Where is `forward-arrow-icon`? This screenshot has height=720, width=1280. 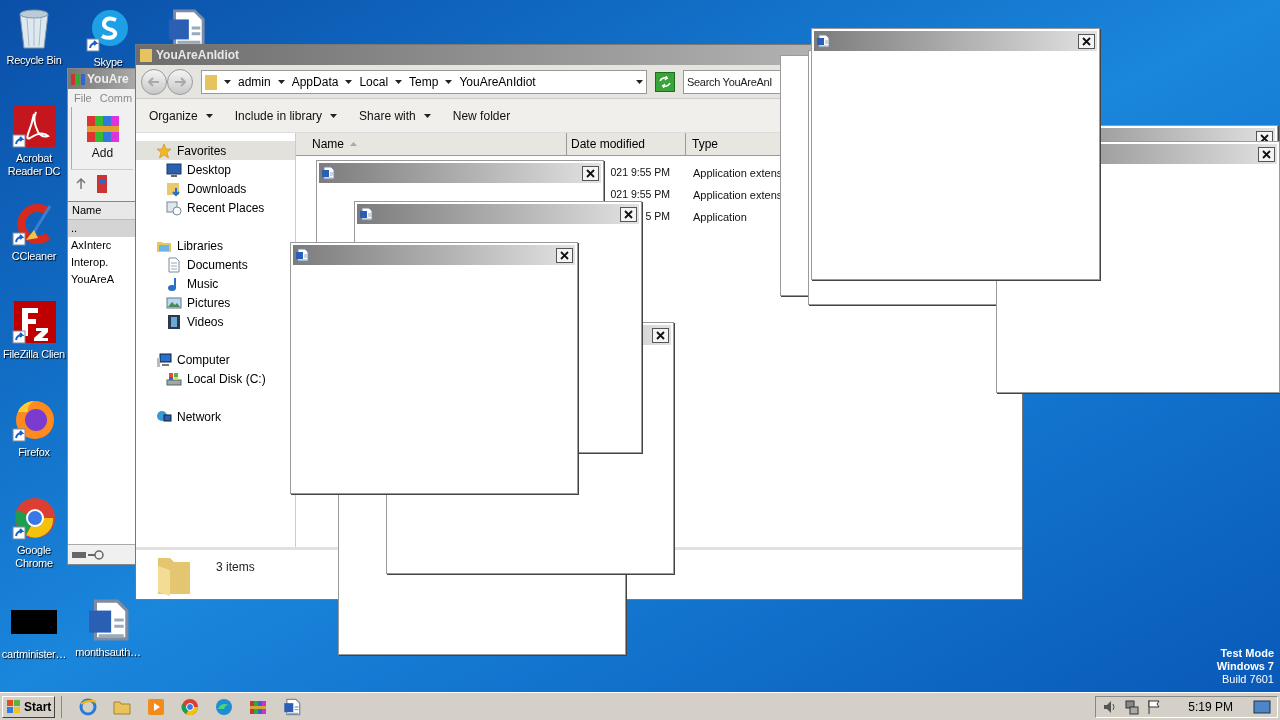 forward-arrow-icon is located at coordinates (180, 81).